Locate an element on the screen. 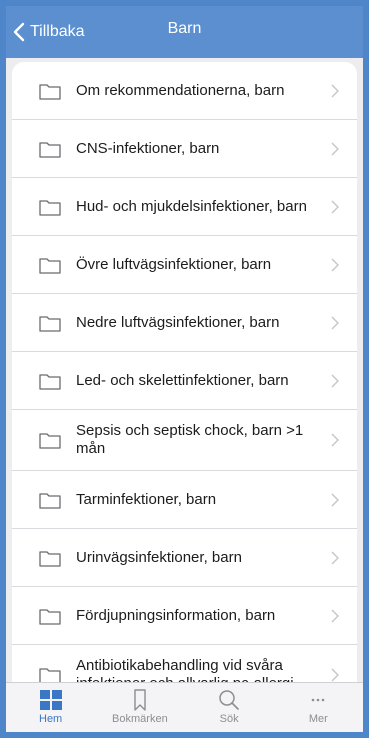 The height and width of the screenshot is (738, 369). tab-mer: Mer is located at coordinates (318, 707).